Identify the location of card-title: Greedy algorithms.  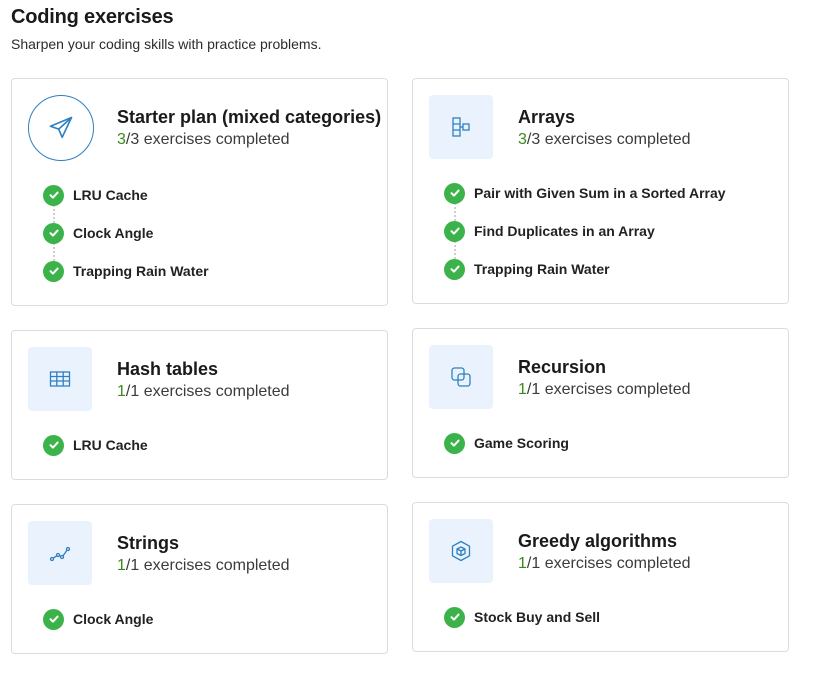
(598, 541).